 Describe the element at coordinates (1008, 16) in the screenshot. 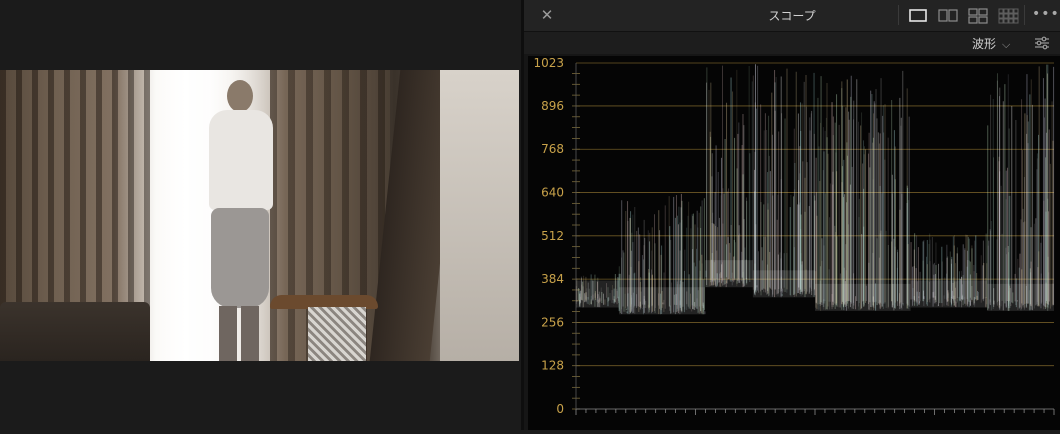

I see `layout-multi-icon` at that location.